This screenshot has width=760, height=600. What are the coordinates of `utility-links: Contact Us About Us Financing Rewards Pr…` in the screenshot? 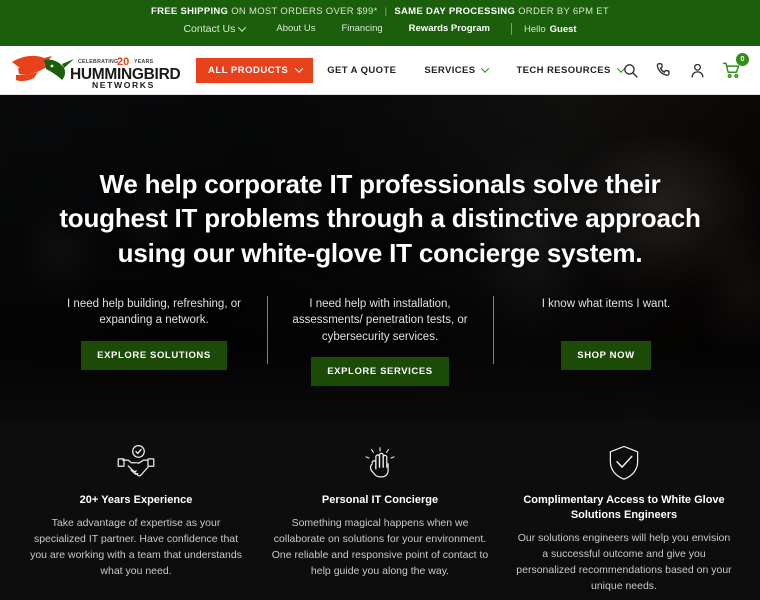 It's located at (380, 29).